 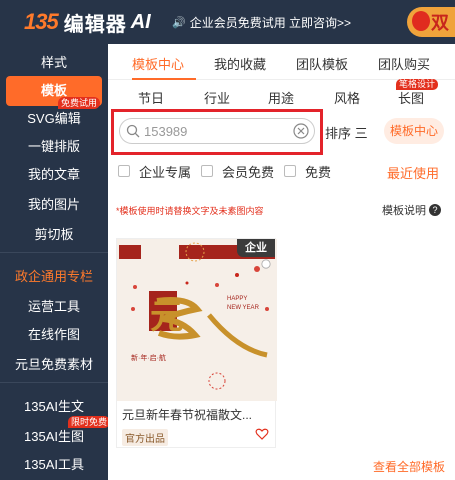 I want to click on tab-favorites: 我的收藏, so click(x=240, y=63).